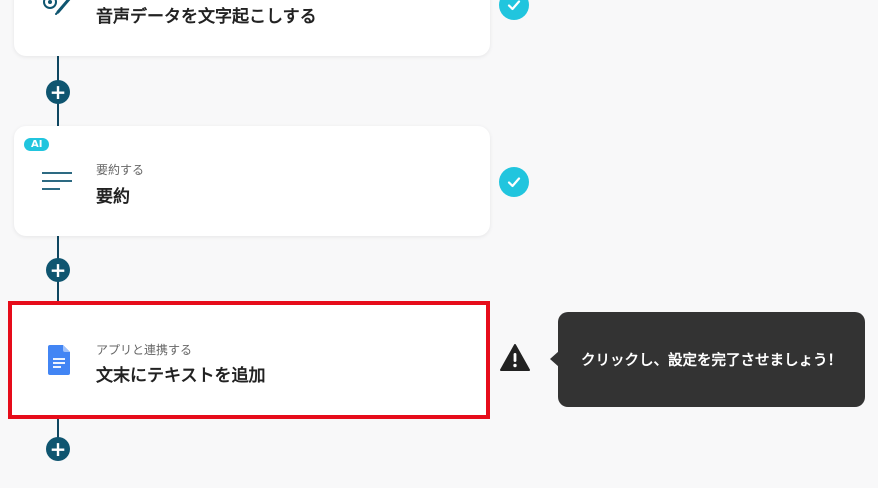 This screenshot has height=488, width=878. I want to click on summary-lines-icon, so click(58, 184).